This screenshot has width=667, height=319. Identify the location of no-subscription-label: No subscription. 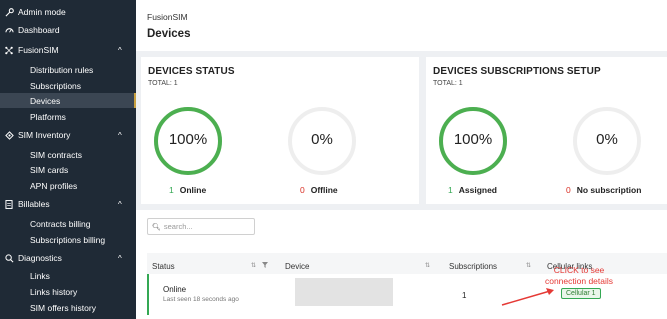
(609, 190).